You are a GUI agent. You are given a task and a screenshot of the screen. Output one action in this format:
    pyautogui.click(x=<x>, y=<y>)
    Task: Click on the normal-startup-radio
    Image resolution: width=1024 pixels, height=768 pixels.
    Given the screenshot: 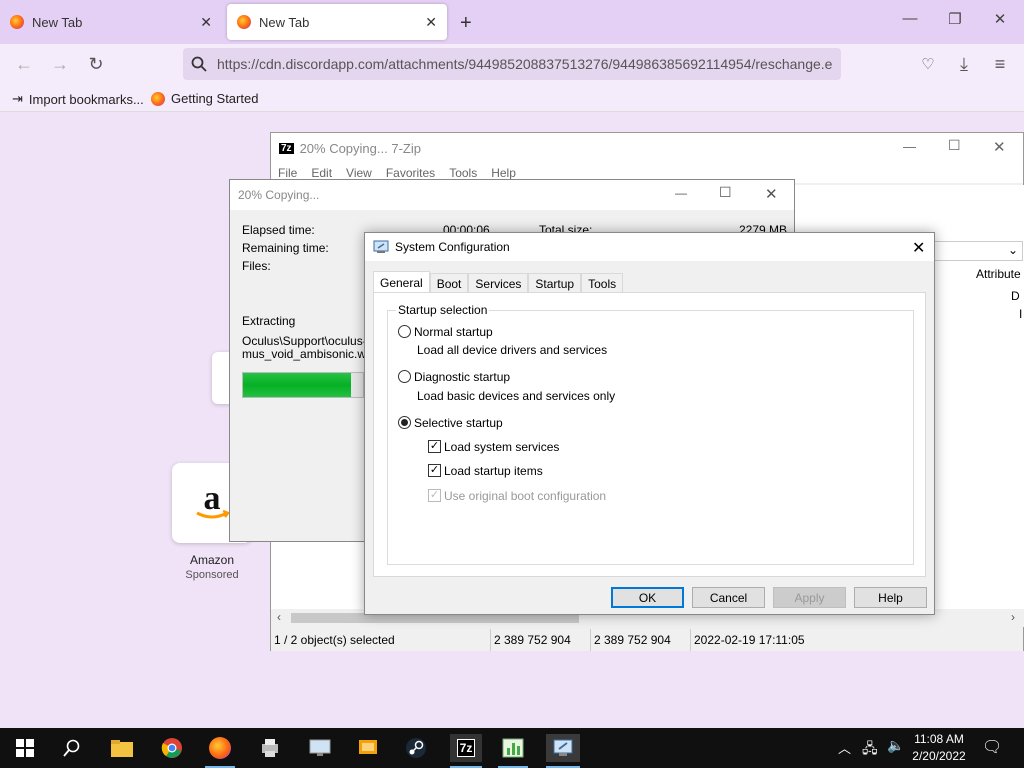 What is the action you would take?
    pyautogui.click(x=404, y=331)
    